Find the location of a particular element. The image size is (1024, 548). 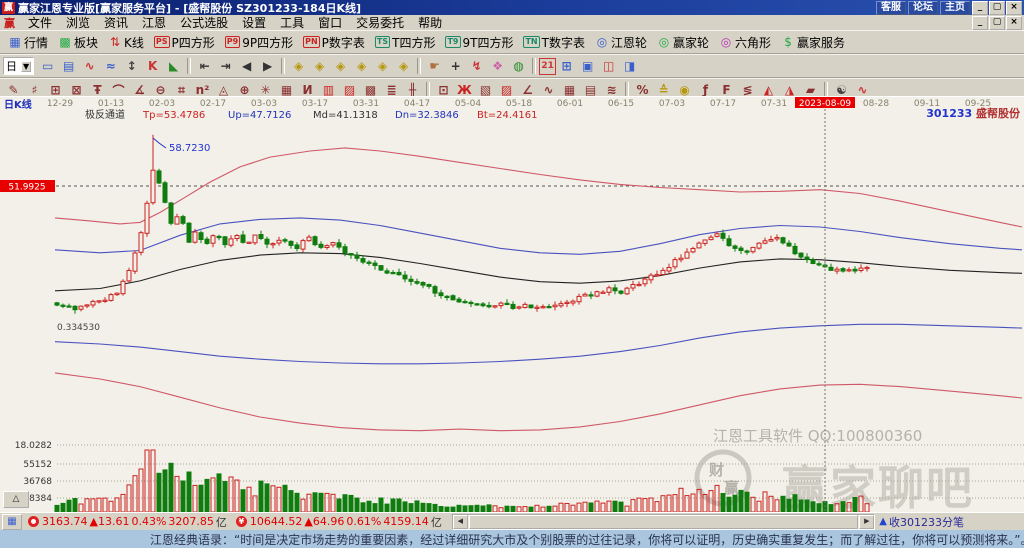

winner-wheel-button: ◎ 赢家轮 is located at coordinates (683, 42).